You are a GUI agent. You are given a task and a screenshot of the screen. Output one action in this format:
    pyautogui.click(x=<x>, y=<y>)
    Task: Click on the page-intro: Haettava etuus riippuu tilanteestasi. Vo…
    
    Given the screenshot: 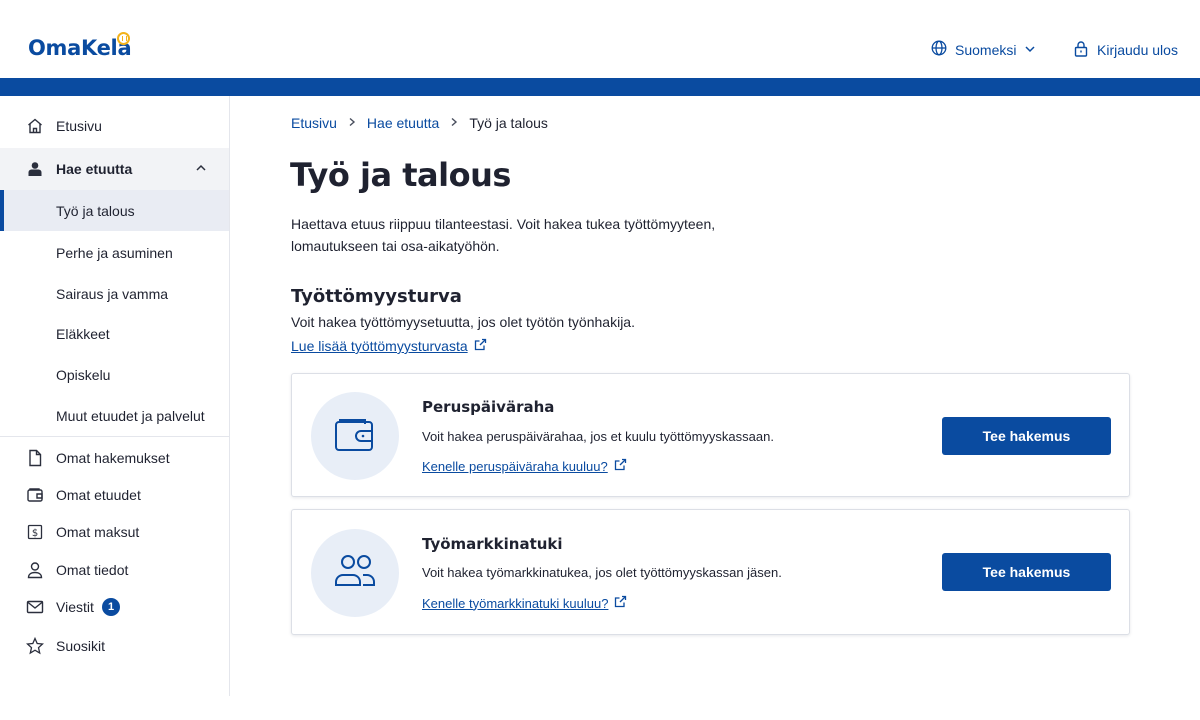 What is the action you would take?
    pyautogui.click(x=511, y=235)
    